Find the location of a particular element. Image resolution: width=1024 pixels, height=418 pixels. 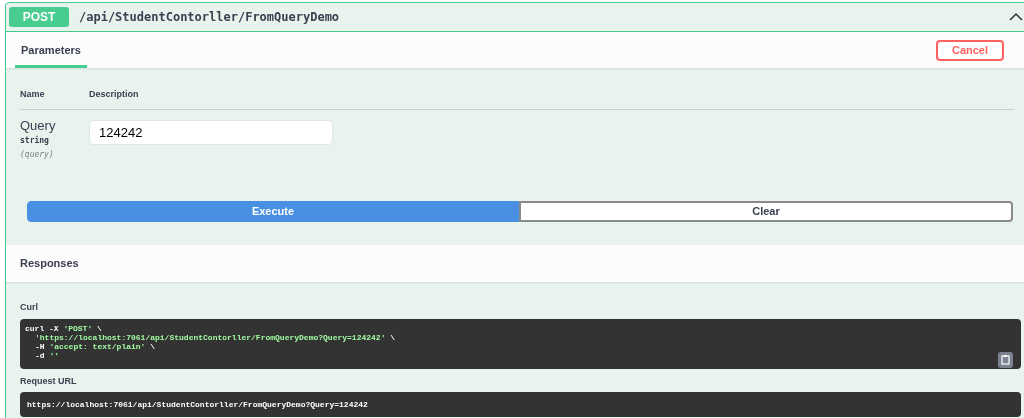

endpoint-path: /api/StudentContorller/FromQueryDemo is located at coordinates (210, 17).